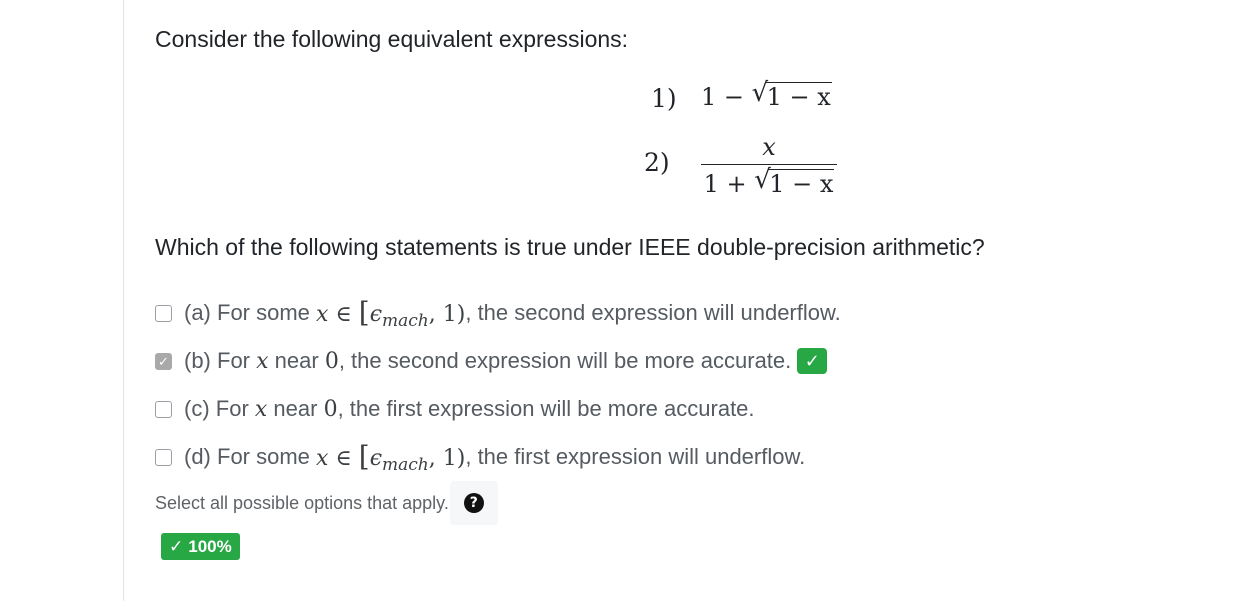  What do you see at coordinates (261, 409) in the screenshot?
I see `option-c-var: x` at bounding box center [261, 409].